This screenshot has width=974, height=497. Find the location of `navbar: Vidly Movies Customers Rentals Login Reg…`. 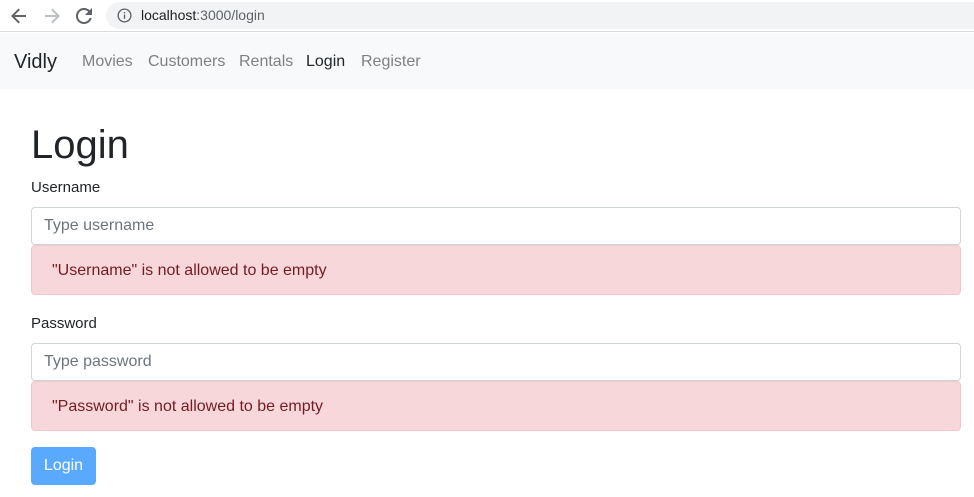

navbar: Vidly Movies Customers Rentals Login Reg… is located at coordinates (487, 61).